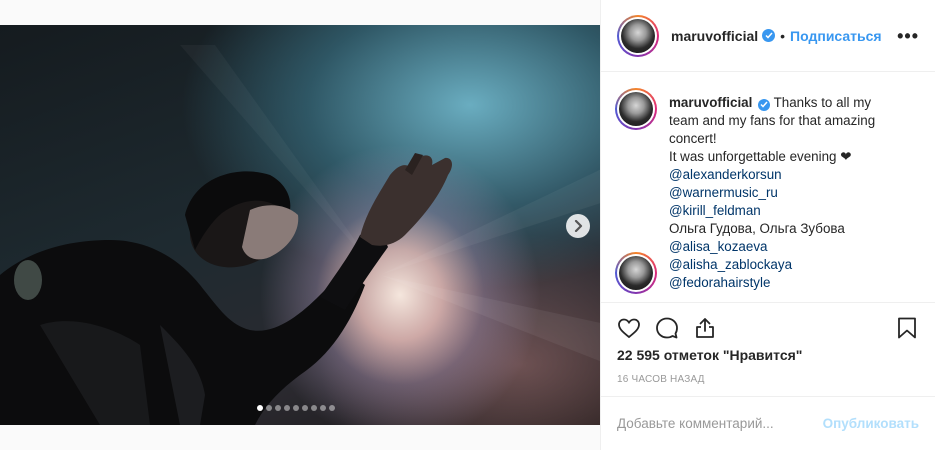 Image resolution: width=935 pixels, height=450 pixels. What do you see at coordinates (794, 283) in the screenshot?
I see `mention-link: @fedorahairstyle` at bounding box center [794, 283].